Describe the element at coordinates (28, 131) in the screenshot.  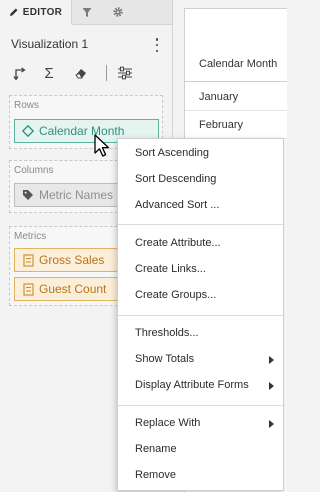
I see `attribute-icon` at that location.